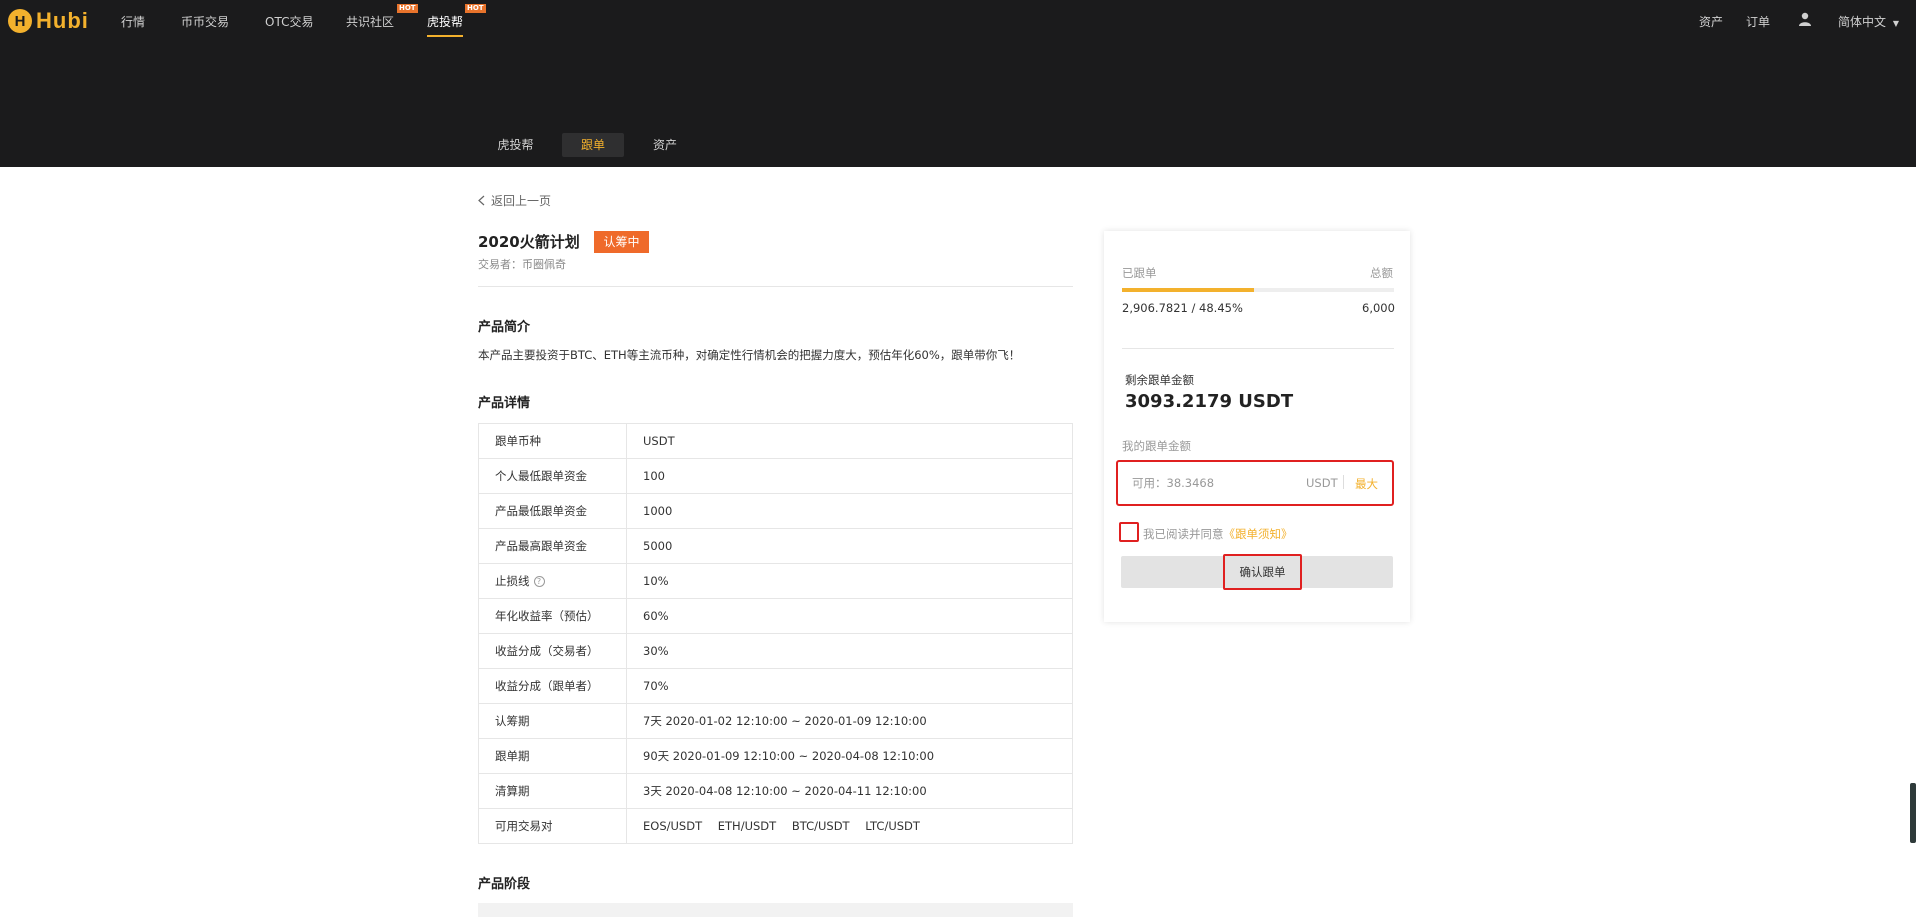 This screenshot has width=1916, height=917. Describe the element at coordinates (521, 201) in the screenshot. I see `back-label: 返回上一页` at that location.